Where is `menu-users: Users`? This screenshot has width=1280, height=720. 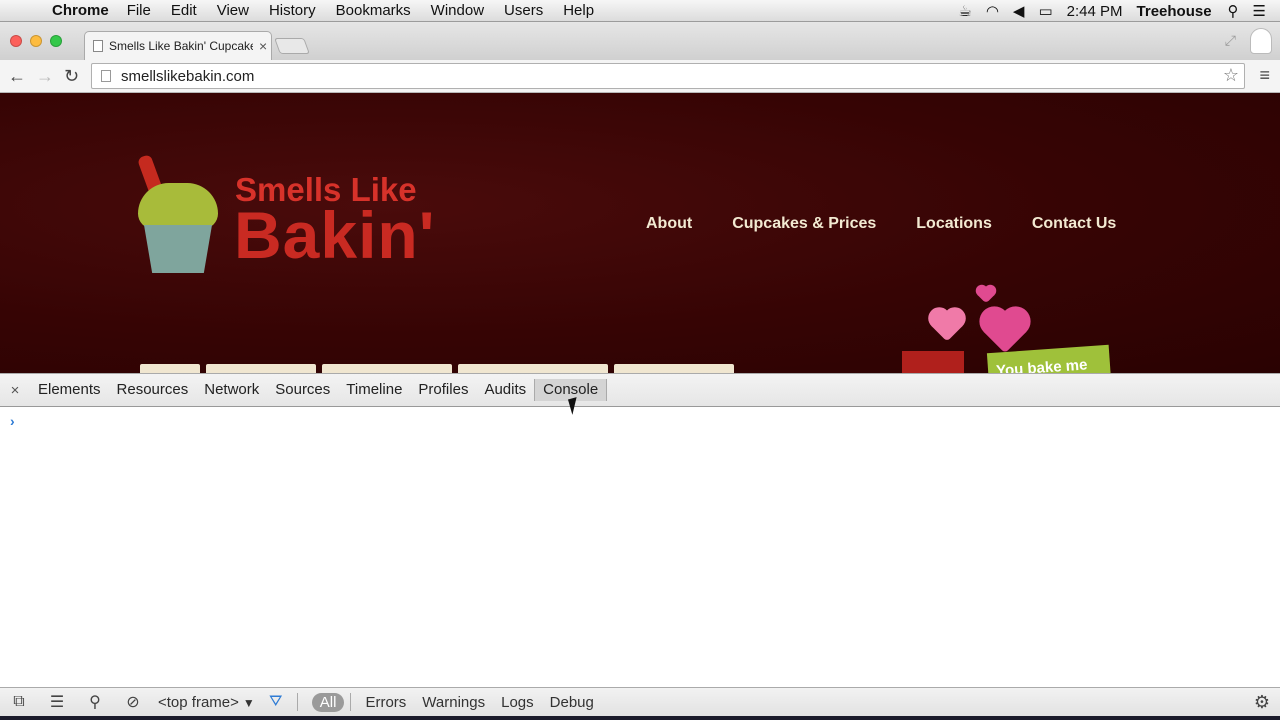
menu-users: Users is located at coordinates (523, 10).